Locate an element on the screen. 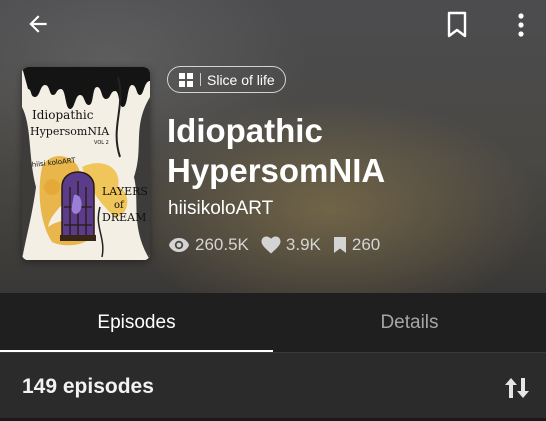 This screenshot has height=421, width=546. back-button is located at coordinates (38, 24).